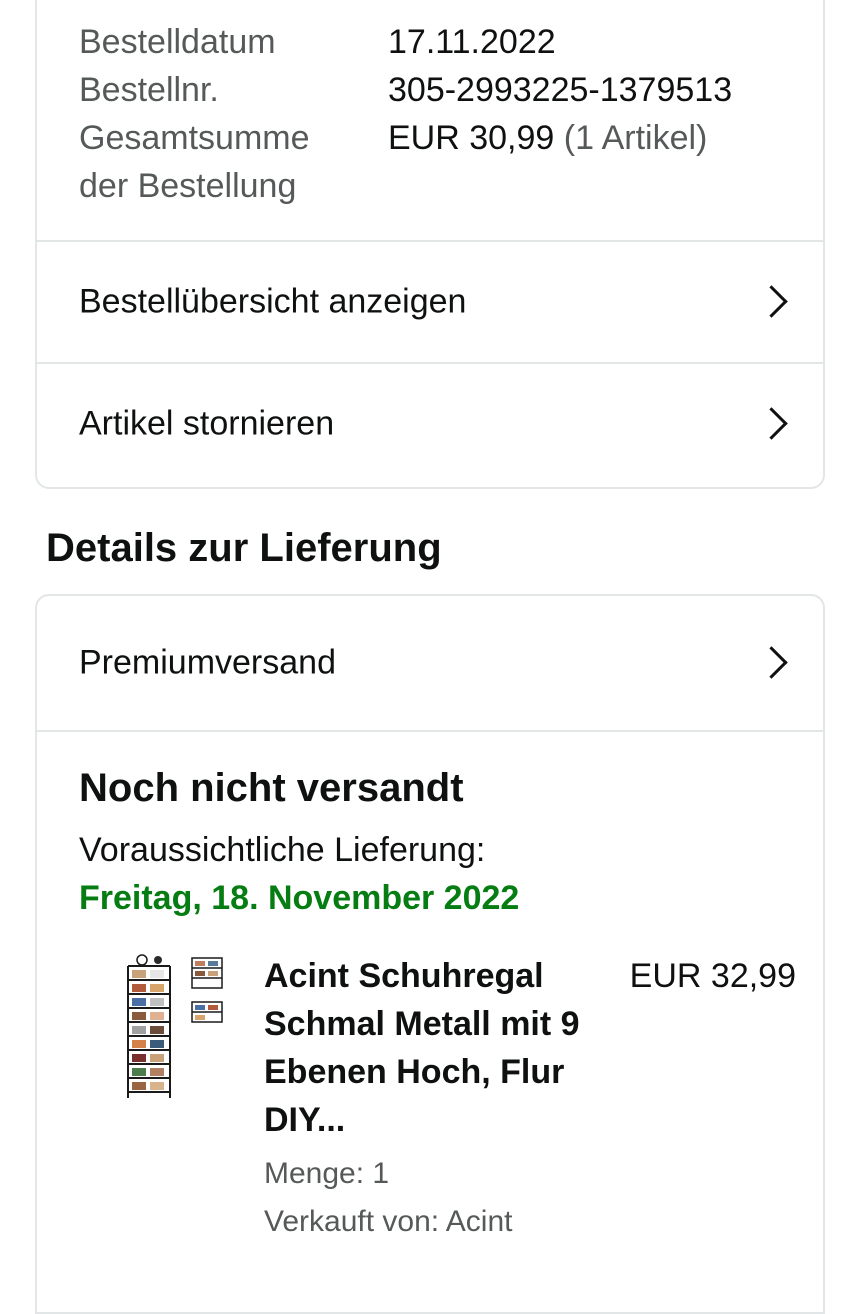 The width and height of the screenshot is (861, 1314). Describe the element at coordinates (282, 850) in the screenshot. I see `expected-delivery-label: Voraussichtliche Lieferung:` at that location.